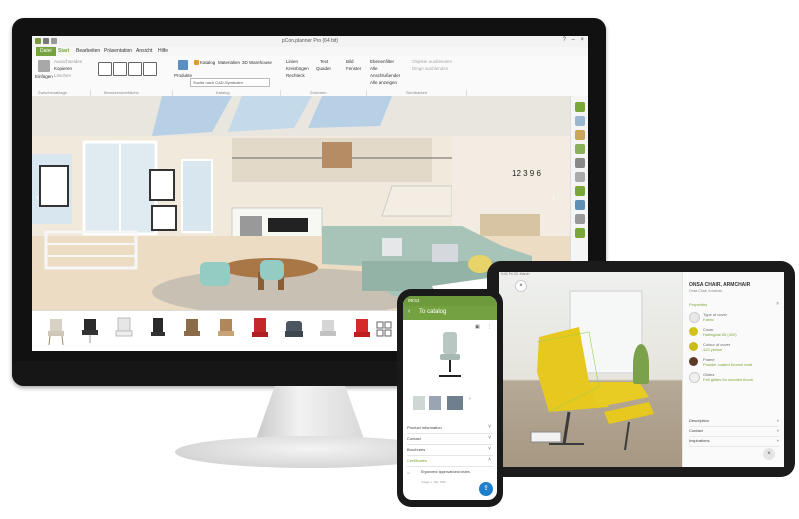 The height and width of the screenshot is (519, 799). What do you see at coordinates (580, 177) in the screenshot?
I see `measure-icon` at bounding box center [580, 177].